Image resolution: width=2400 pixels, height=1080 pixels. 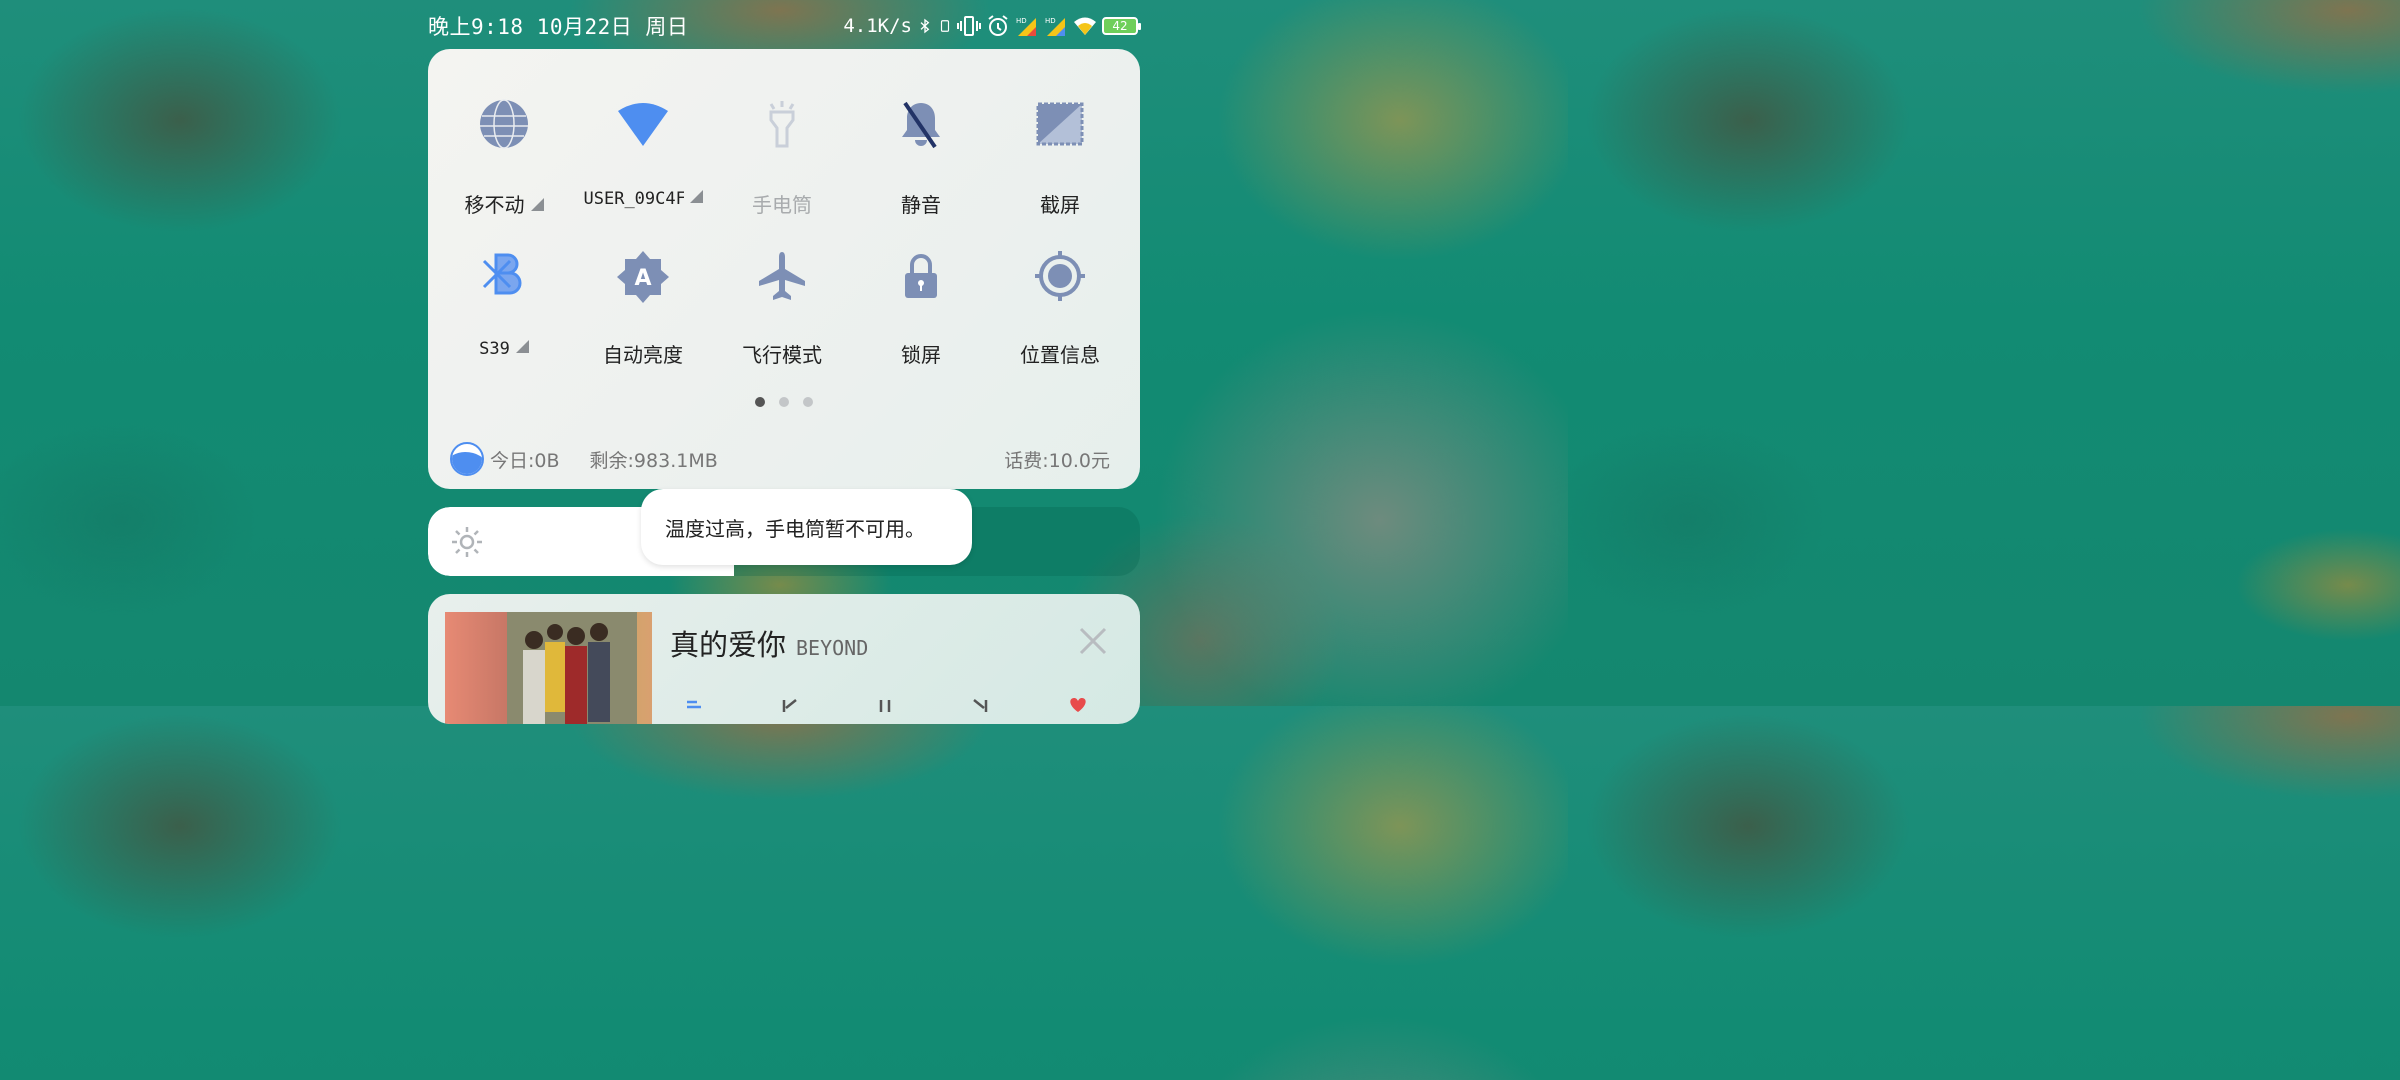 What do you see at coordinates (1057, 460) in the screenshot?
I see `phone-balance: 话费:10.0元` at bounding box center [1057, 460].